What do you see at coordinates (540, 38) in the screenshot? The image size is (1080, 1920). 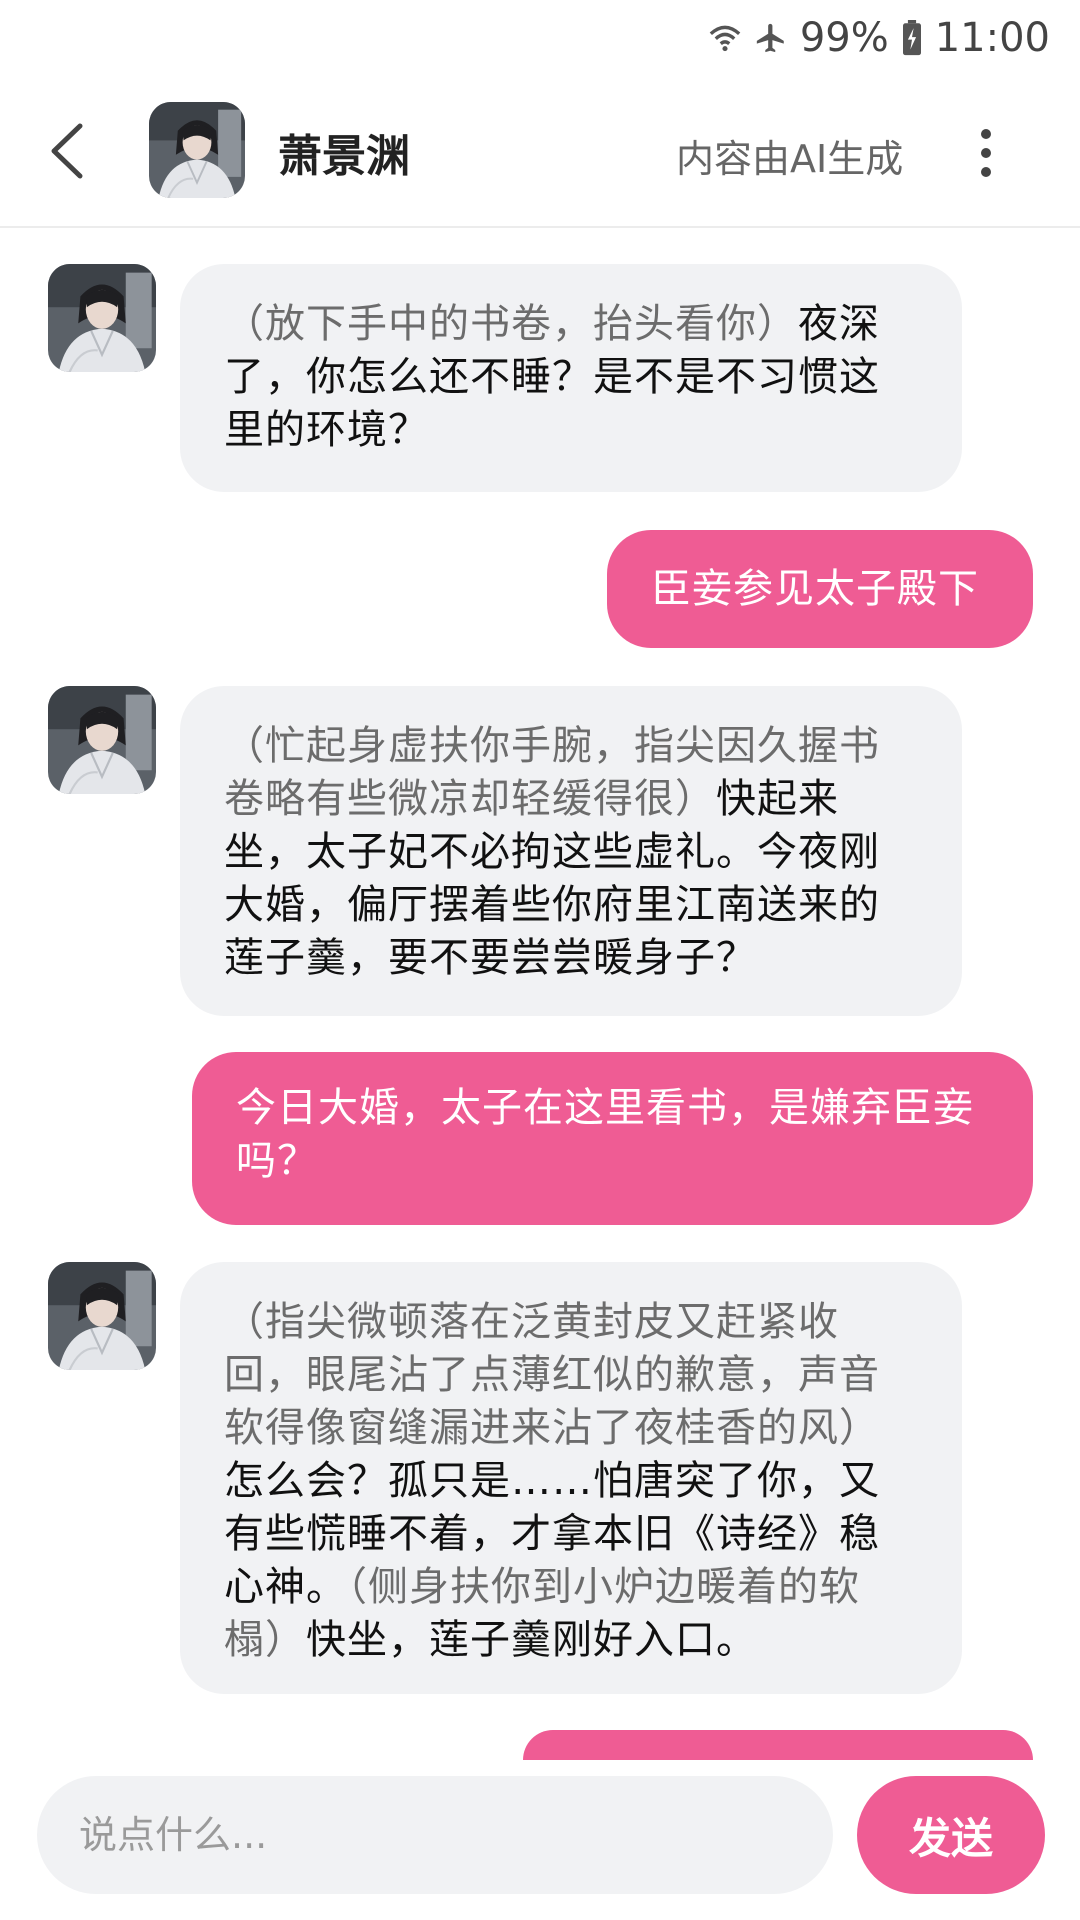 I see `status-bar: 99% 11:00` at bounding box center [540, 38].